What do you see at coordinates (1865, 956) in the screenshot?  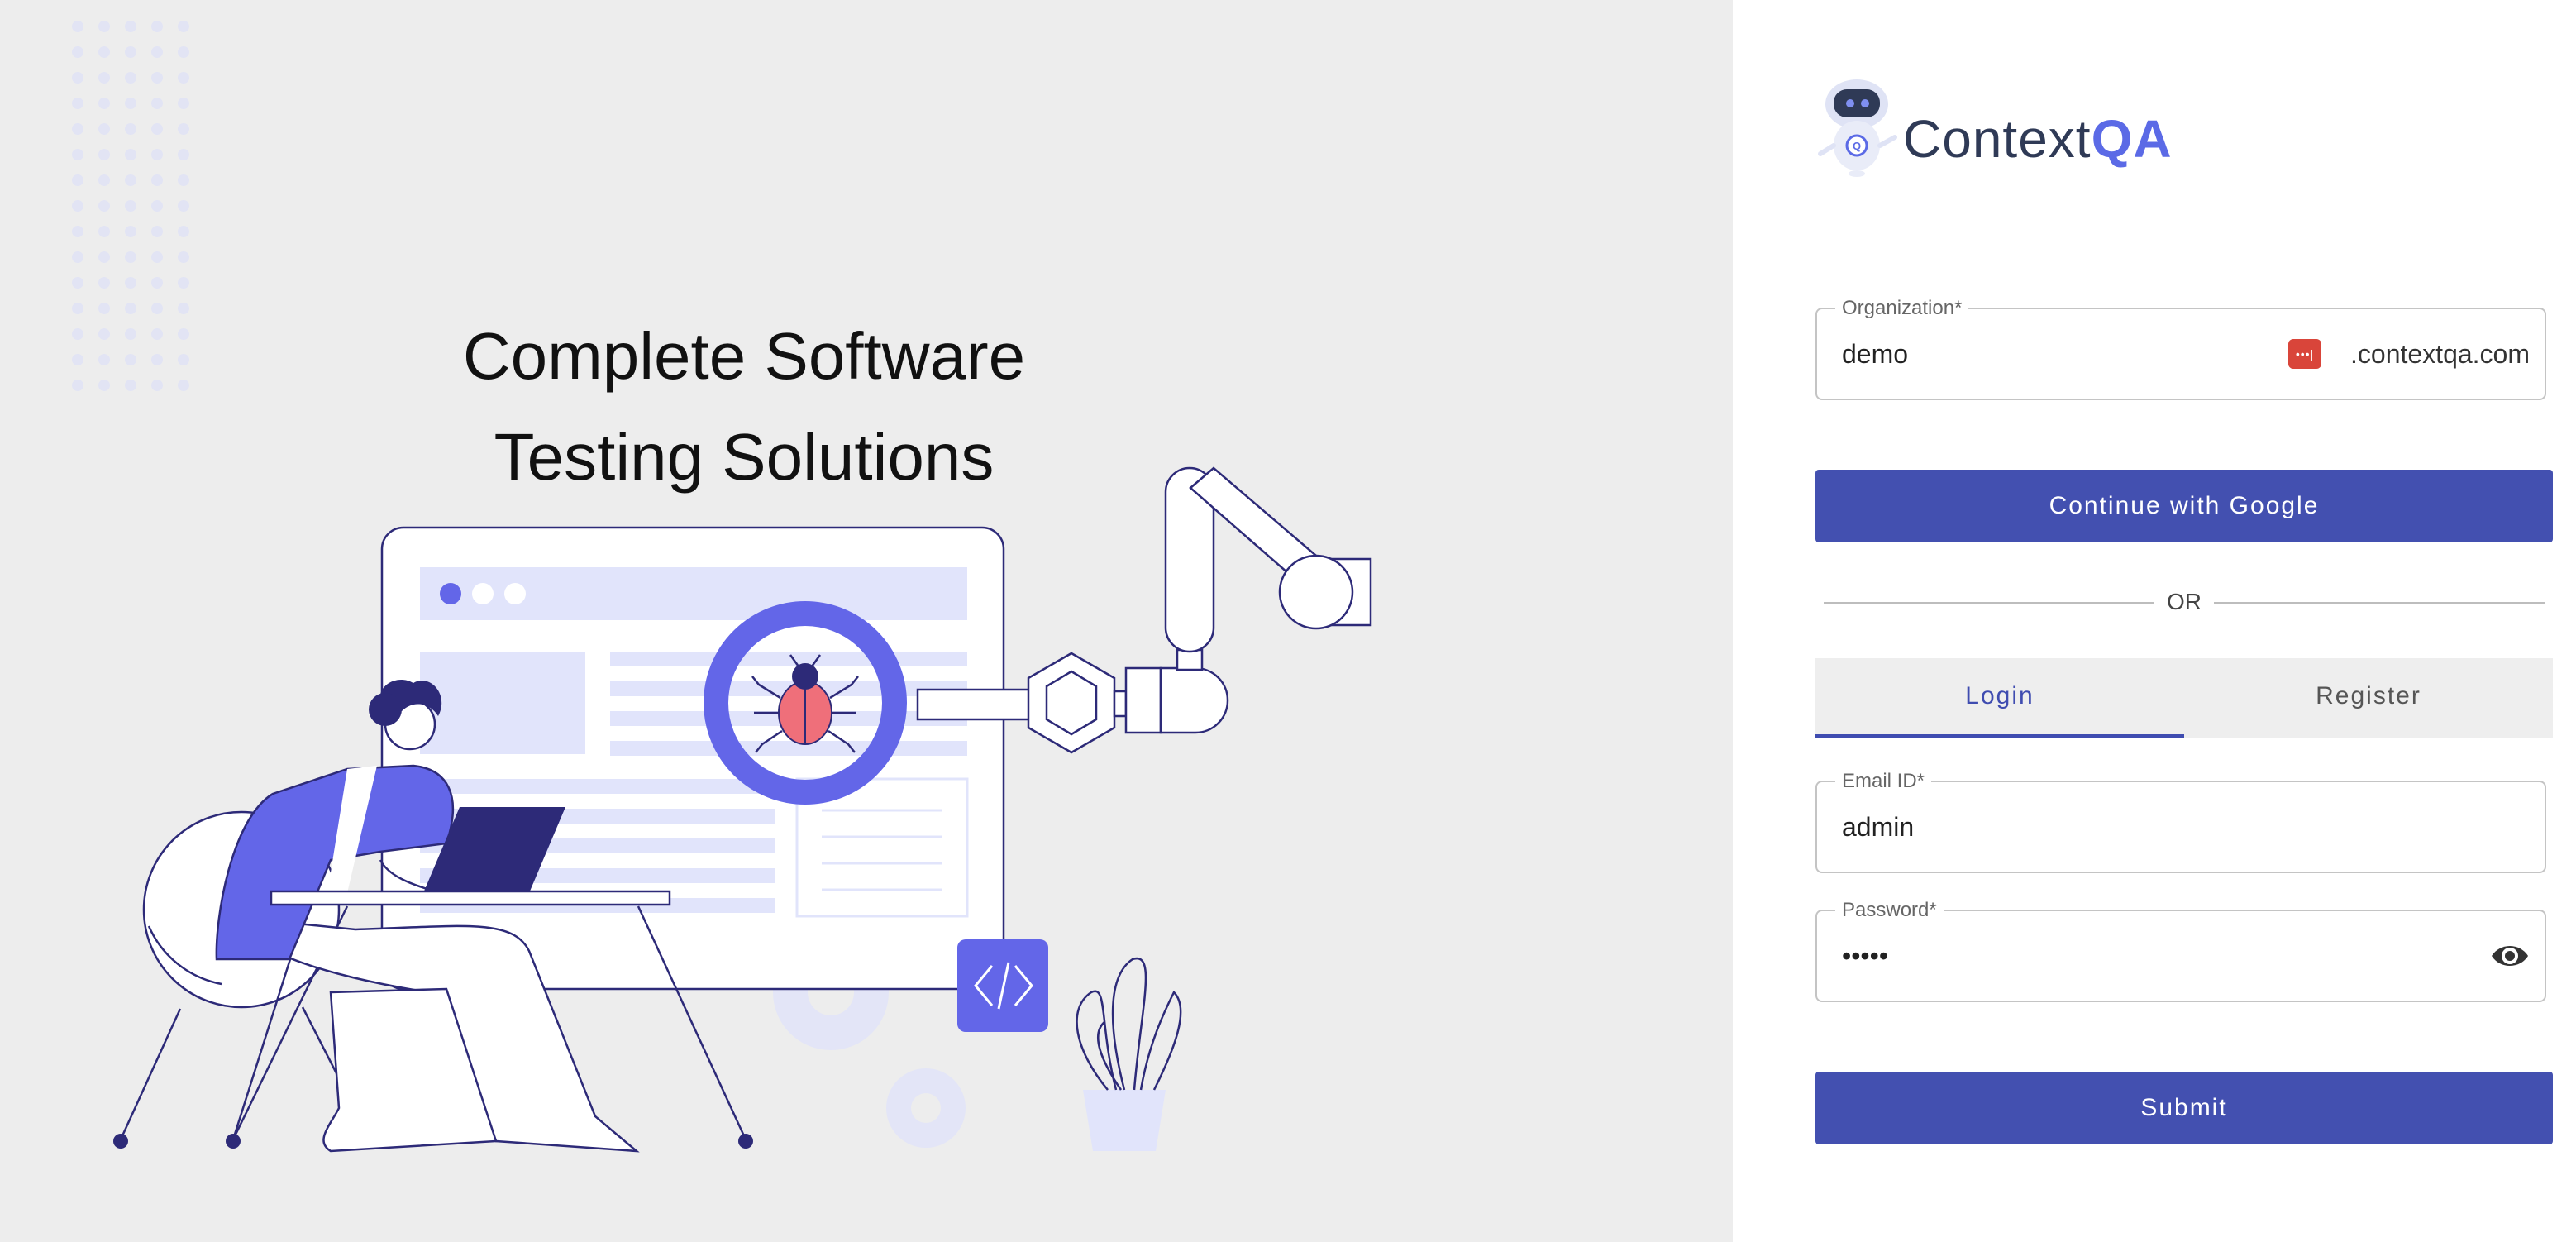 I see `password-input: •••••` at bounding box center [1865, 956].